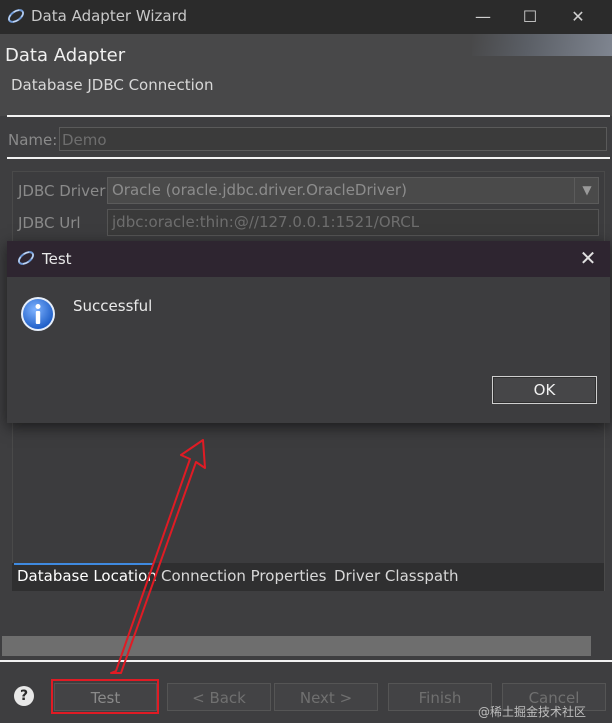  What do you see at coordinates (532, 712) in the screenshot?
I see `watermark: @稀土掘金技术社区` at bounding box center [532, 712].